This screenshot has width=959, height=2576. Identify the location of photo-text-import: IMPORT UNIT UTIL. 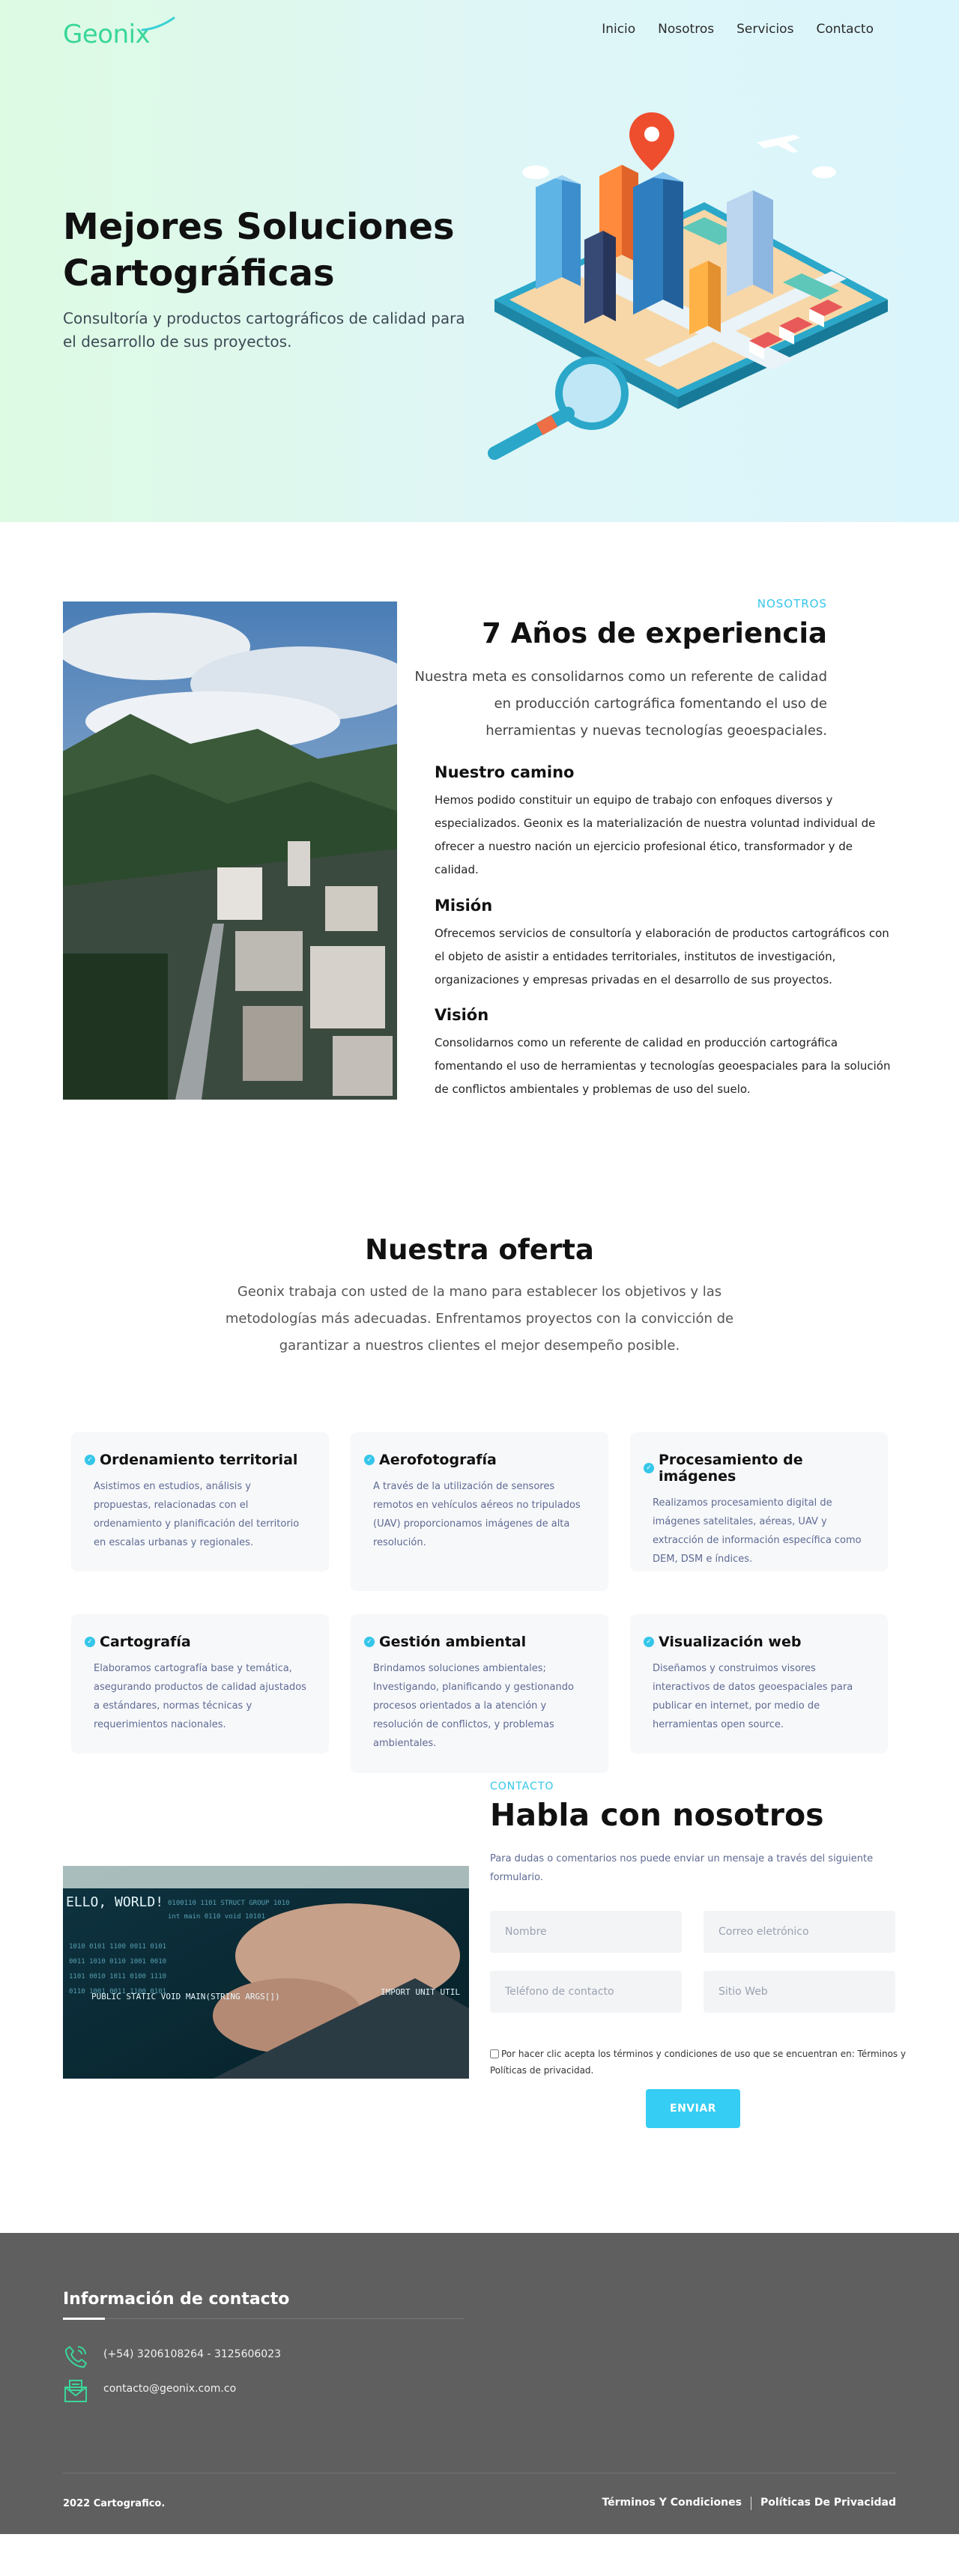
(421, 1992).